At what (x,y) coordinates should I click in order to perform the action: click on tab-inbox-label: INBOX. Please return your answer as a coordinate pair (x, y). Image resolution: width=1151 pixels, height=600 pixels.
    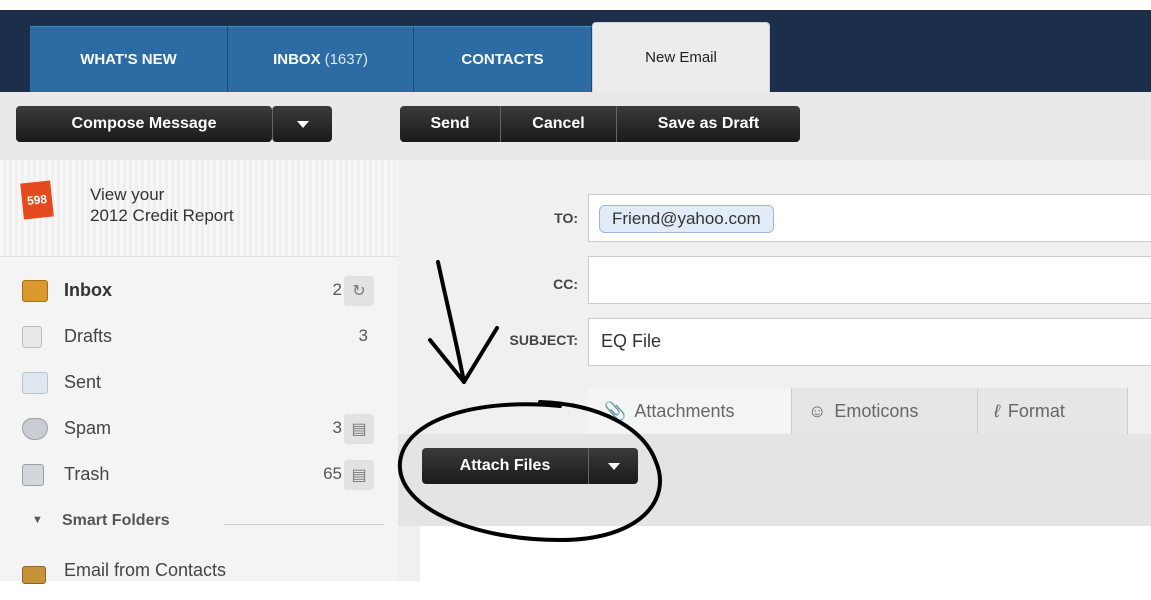
    Looking at the image, I should click on (297, 59).